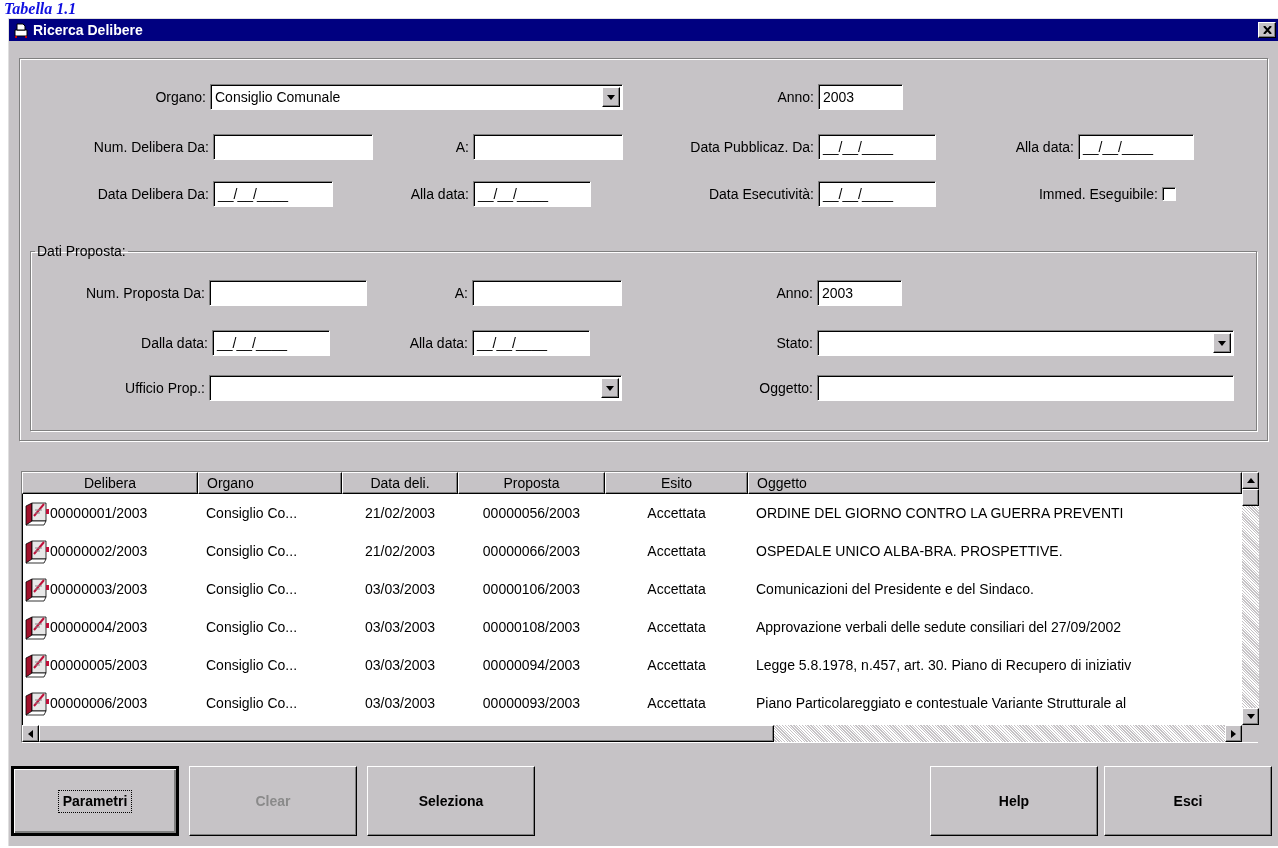 Image resolution: width=1278 pixels, height=848 pixels. What do you see at coordinates (752, 147) in the screenshot?
I see `field-label: Data Pubblicaz. Da:` at bounding box center [752, 147].